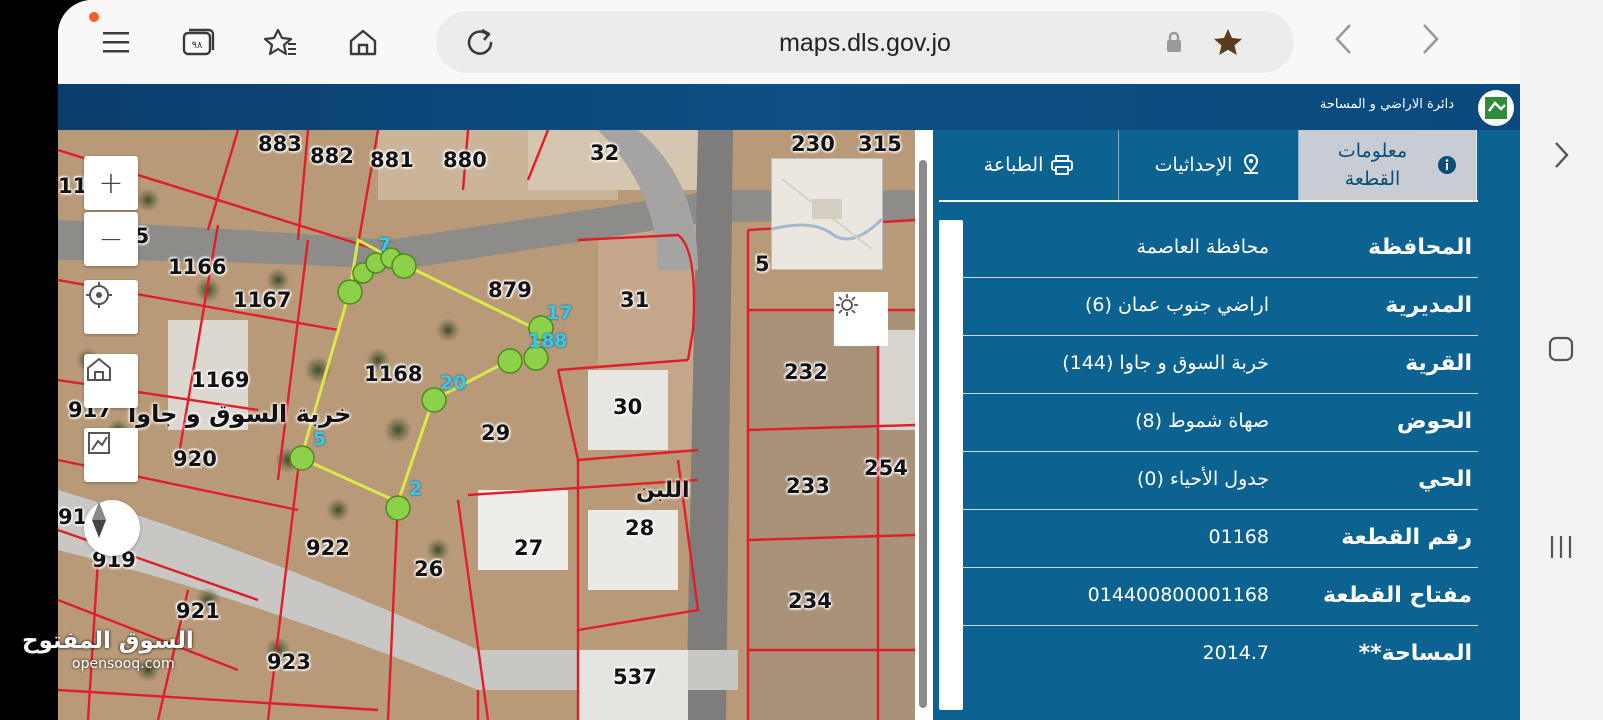 Image resolution: width=1603 pixels, height=720 pixels. What do you see at coordinates (111, 239) in the screenshot?
I see `zoom-out-button: −` at bounding box center [111, 239].